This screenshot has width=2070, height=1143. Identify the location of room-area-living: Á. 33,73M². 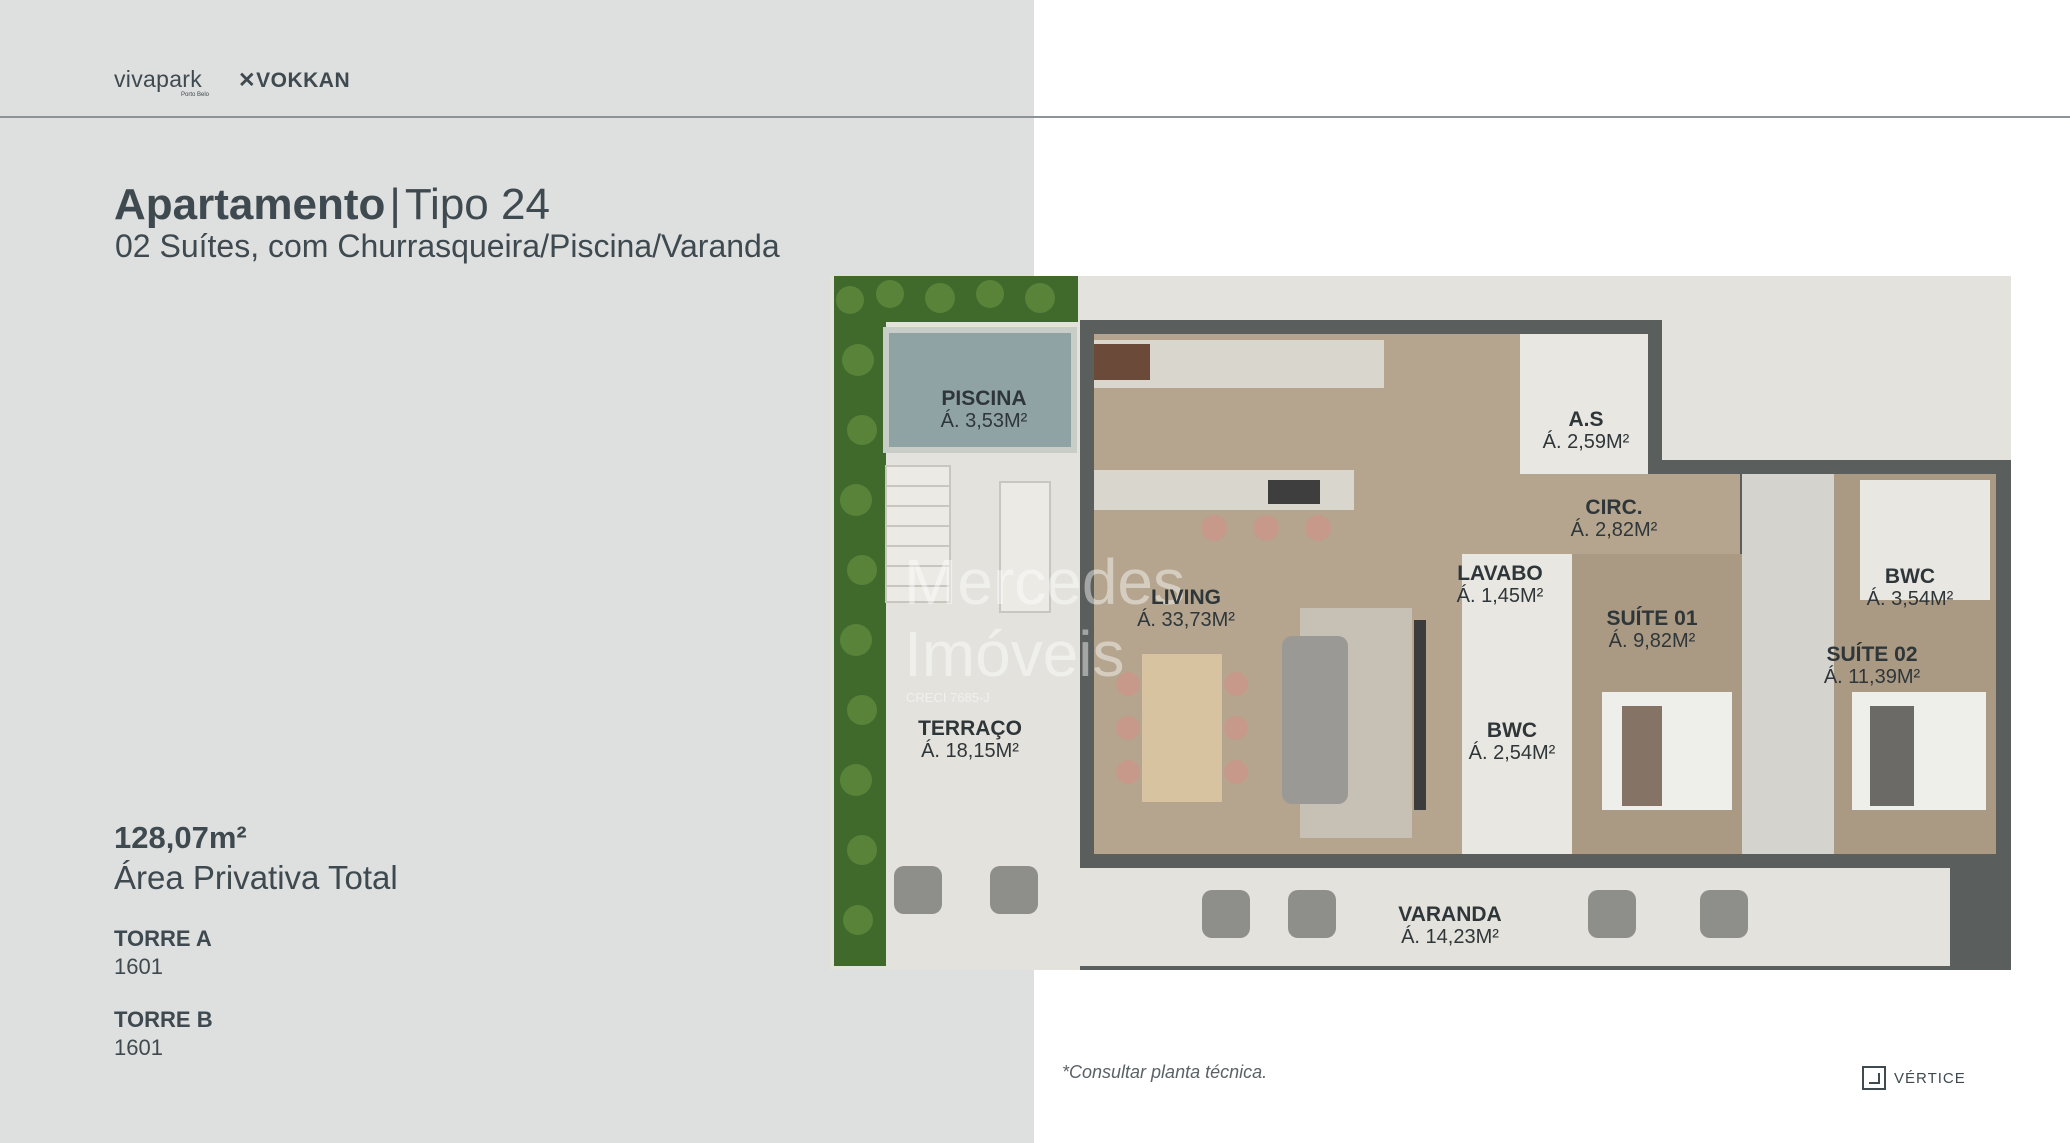
(1186, 619).